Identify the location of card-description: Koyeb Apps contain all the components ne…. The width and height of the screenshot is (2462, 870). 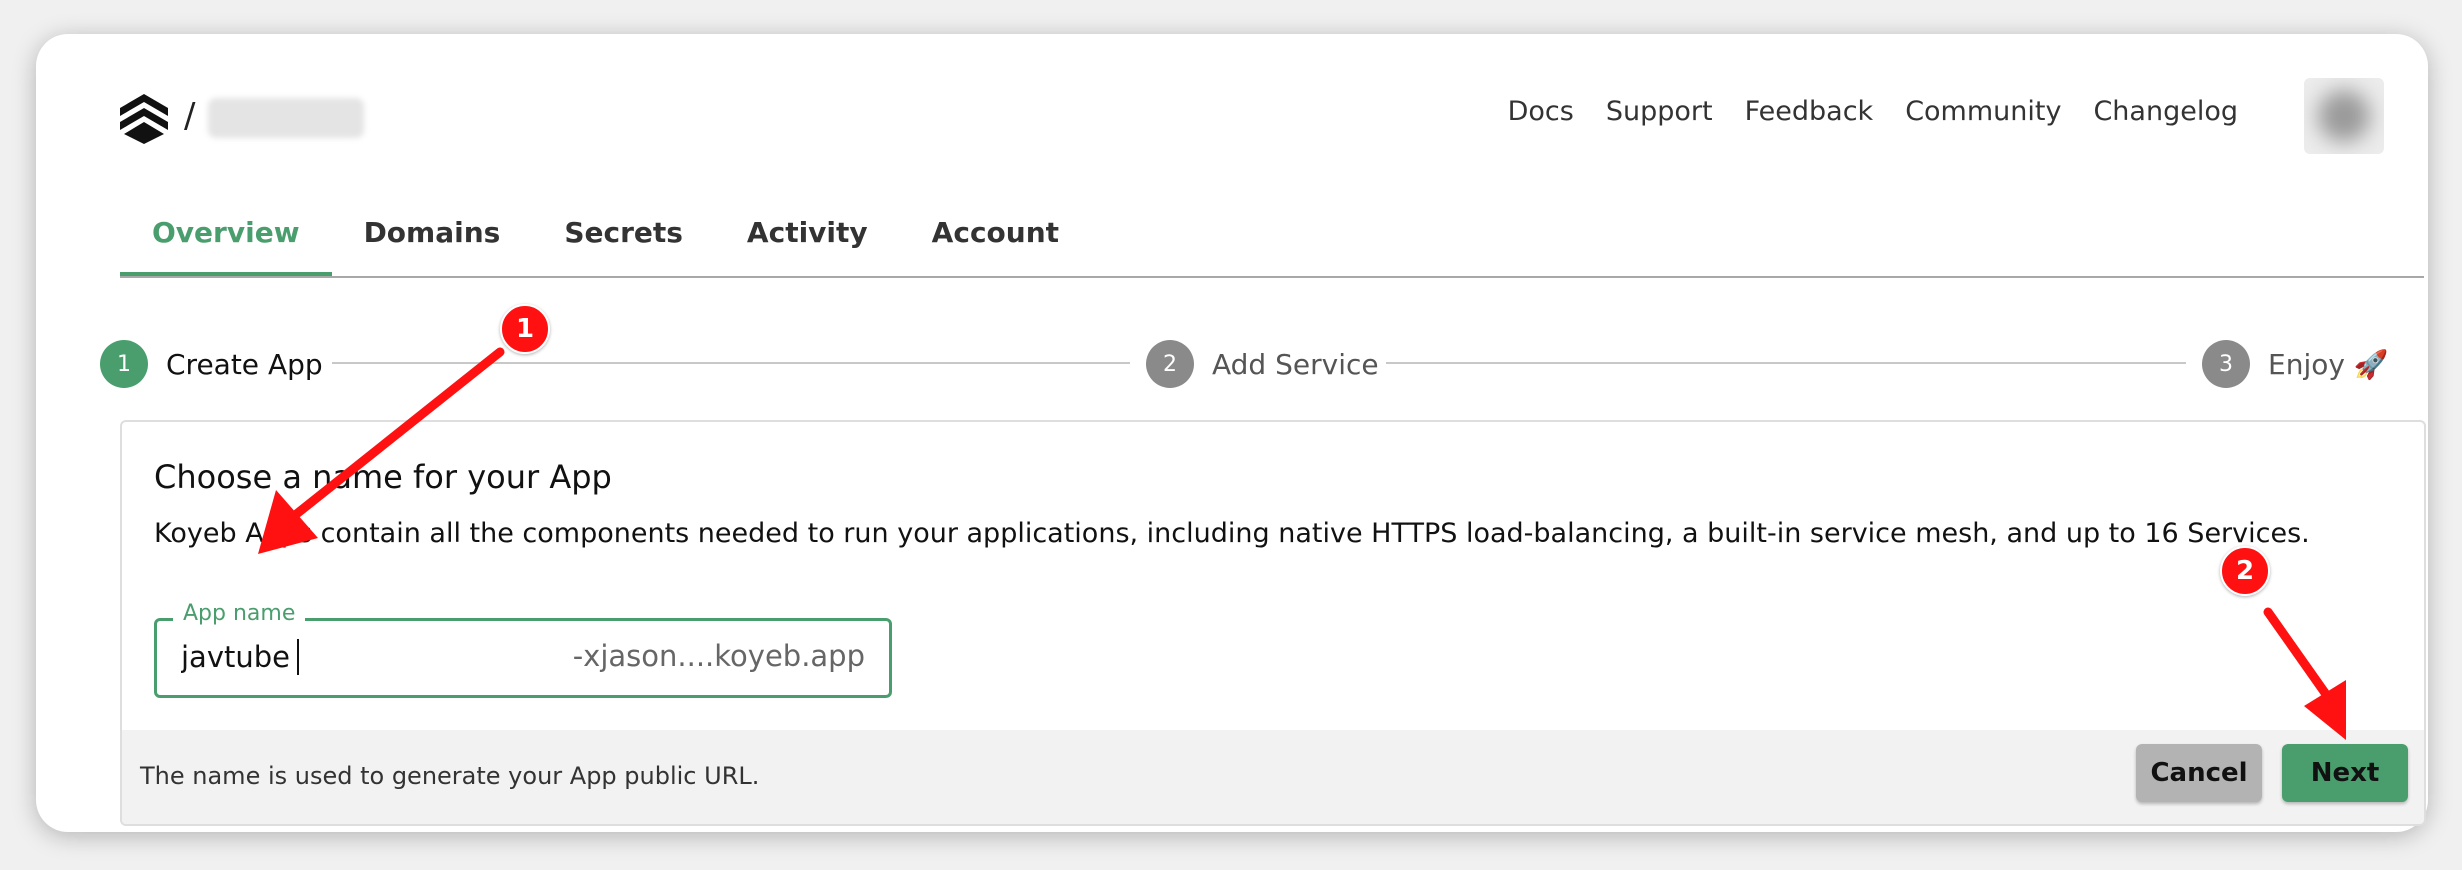
(1232, 533).